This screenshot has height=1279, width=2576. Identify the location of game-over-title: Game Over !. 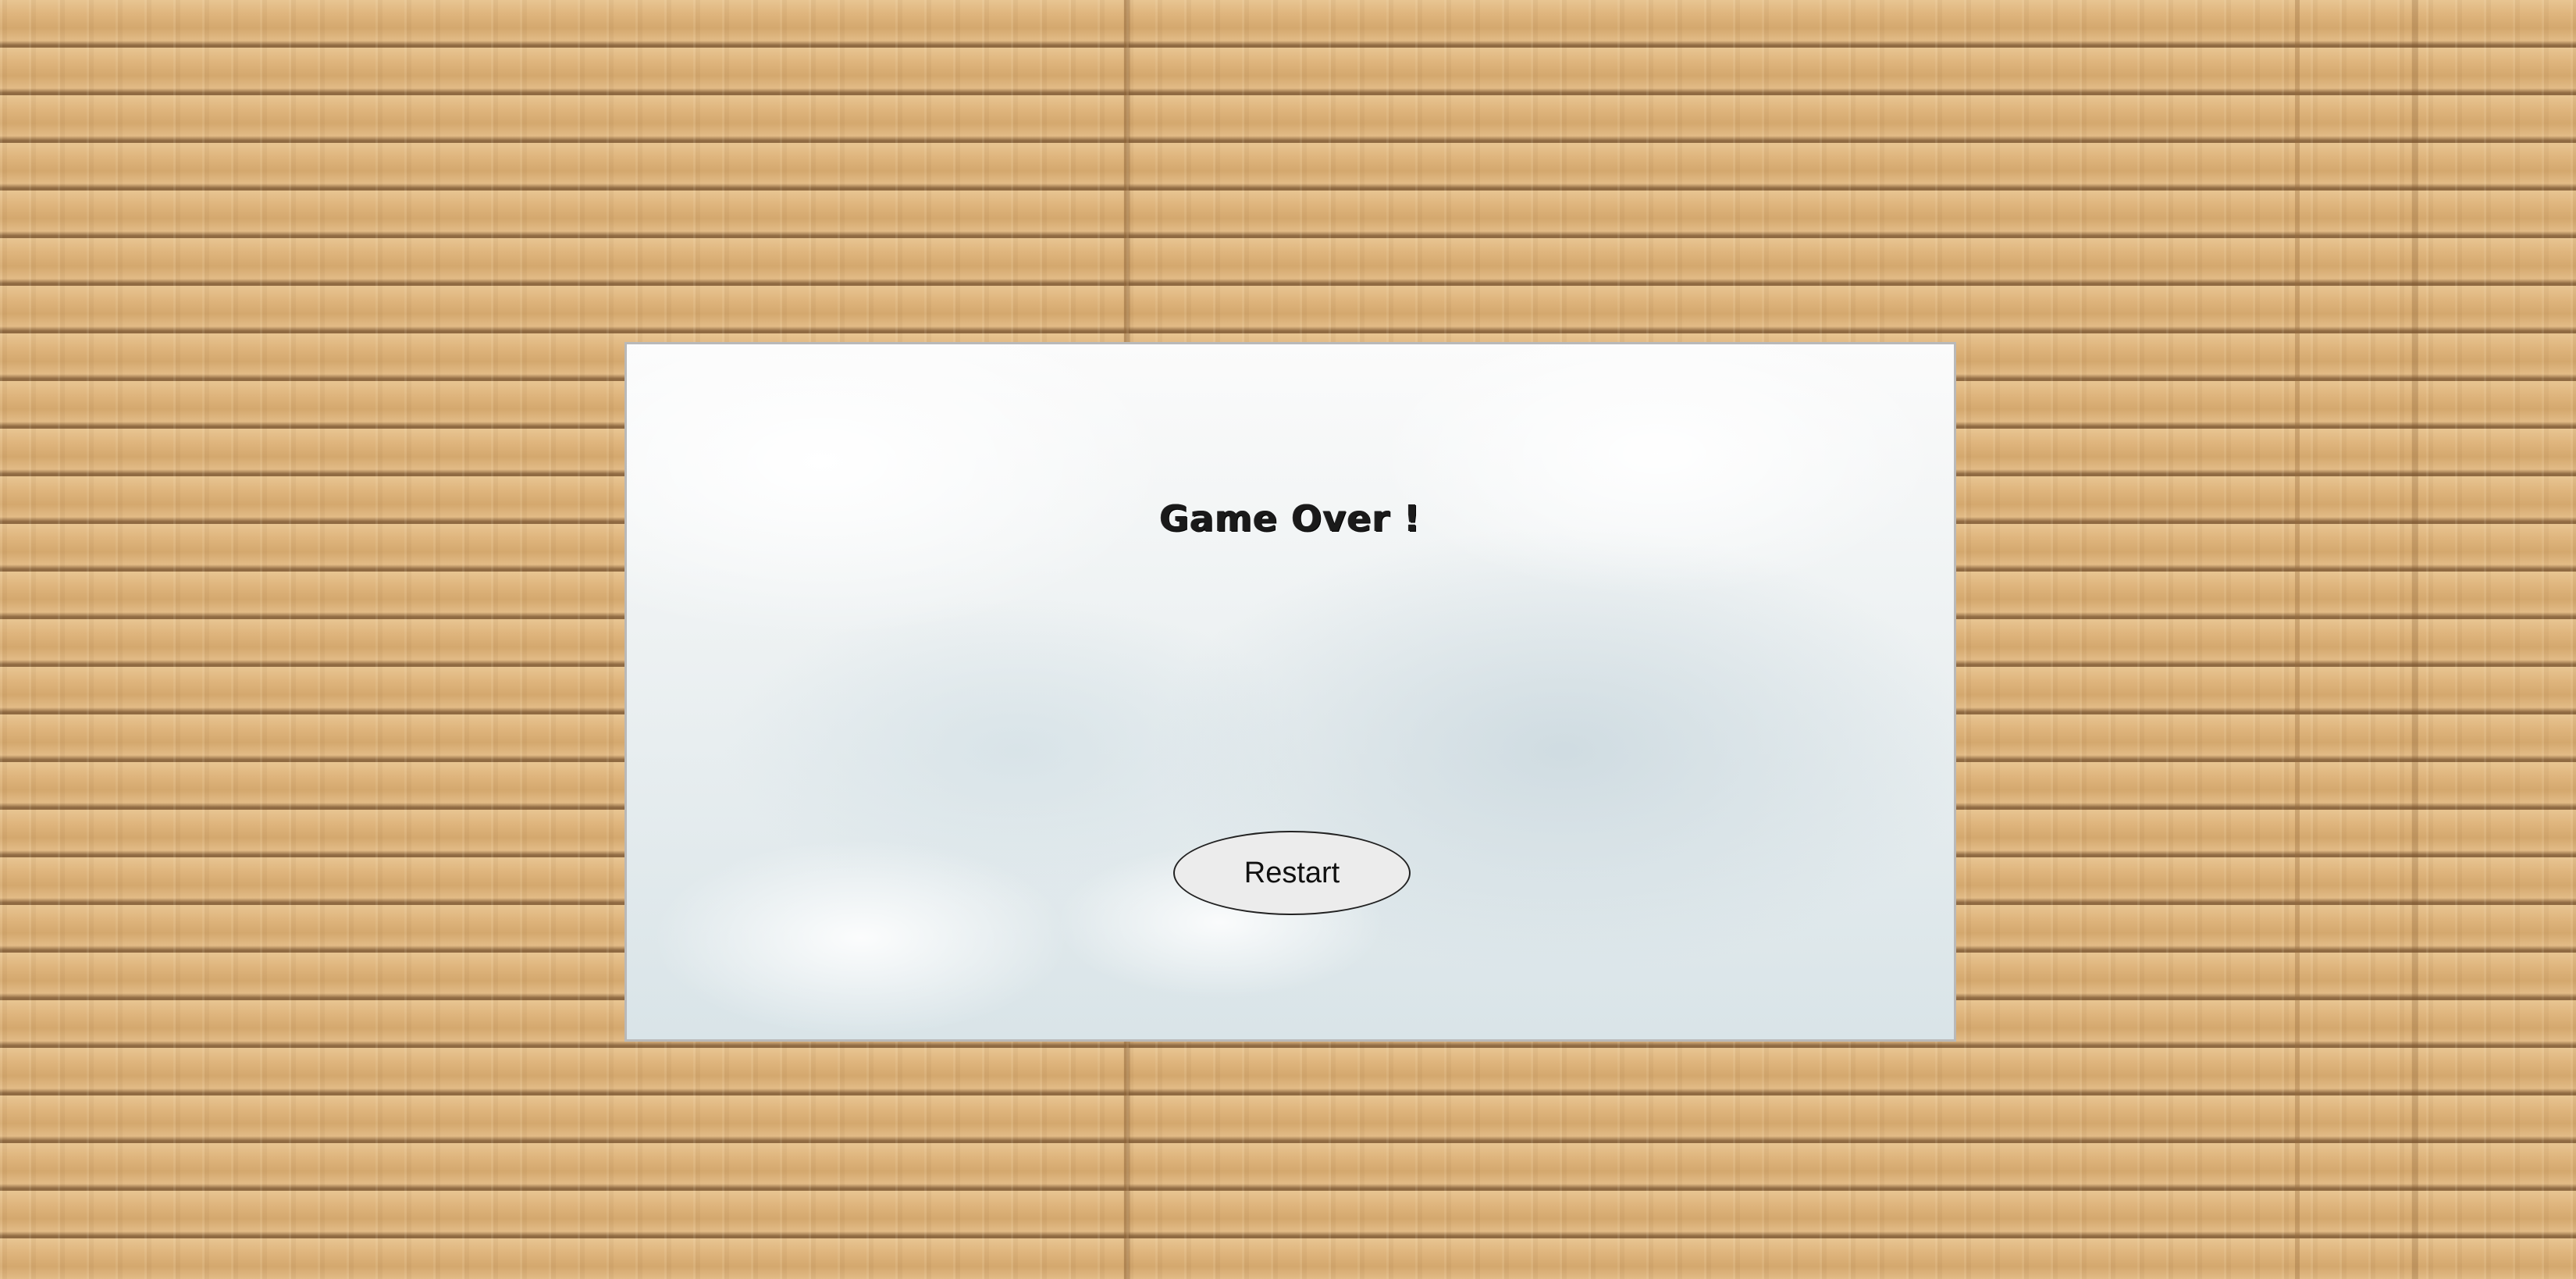
(1290, 518).